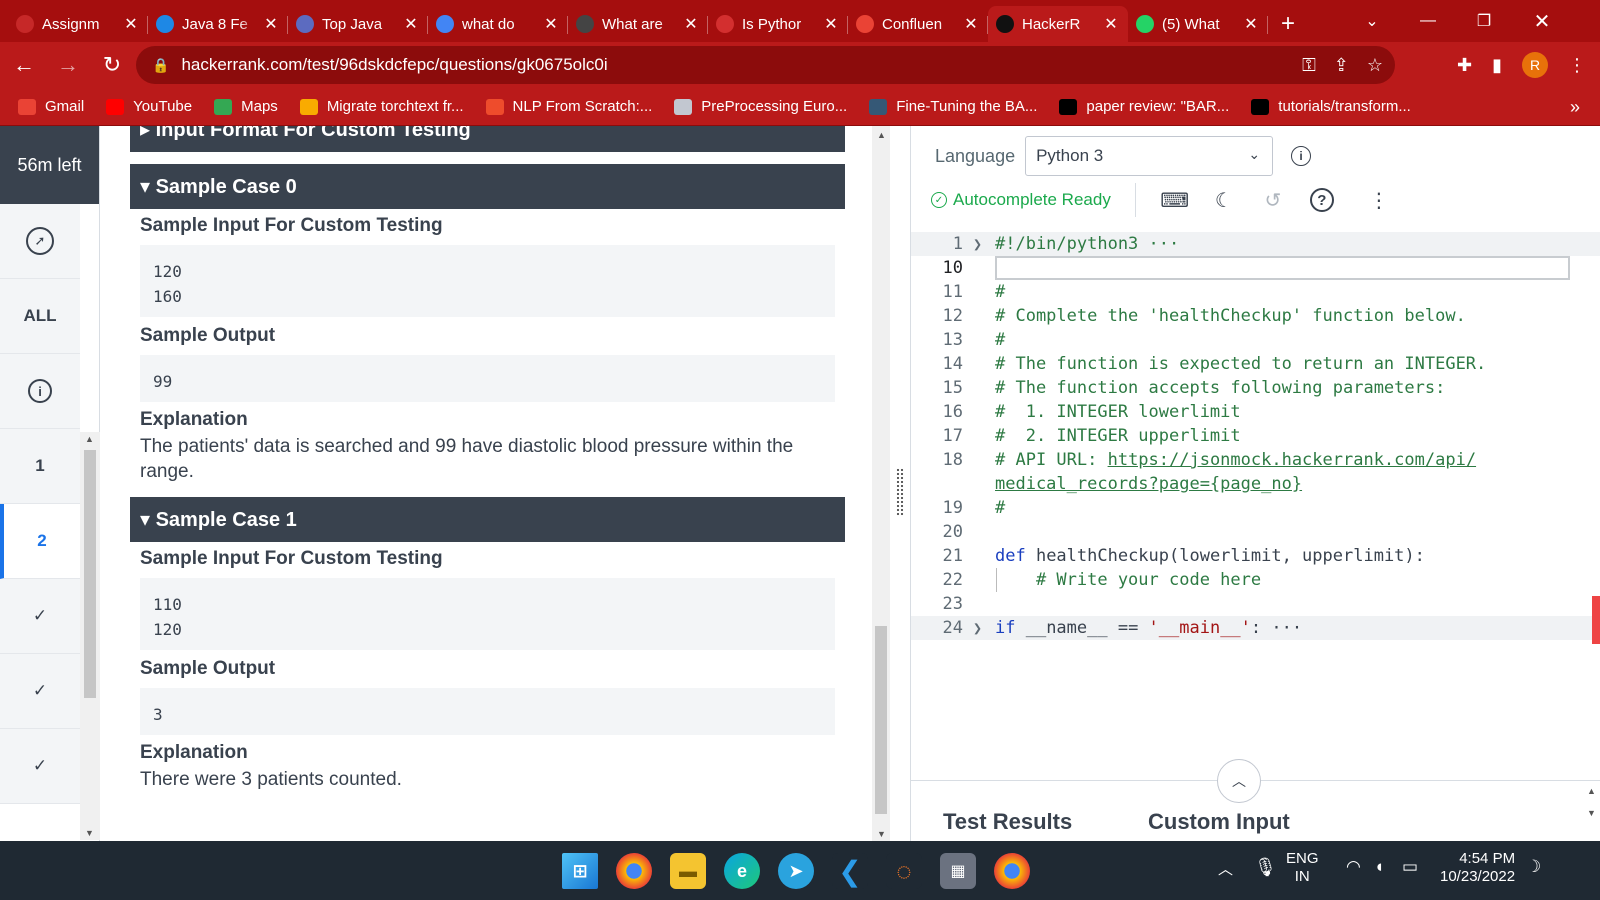  I want to click on problem-scrollbar-thumb, so click(881, 720).